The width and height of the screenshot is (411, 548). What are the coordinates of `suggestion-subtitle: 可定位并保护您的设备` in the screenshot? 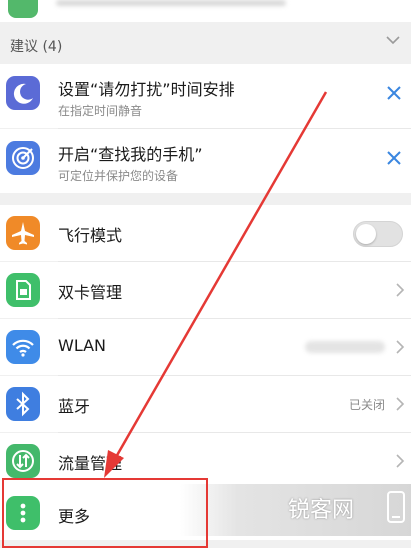 It's located at (118, 176).